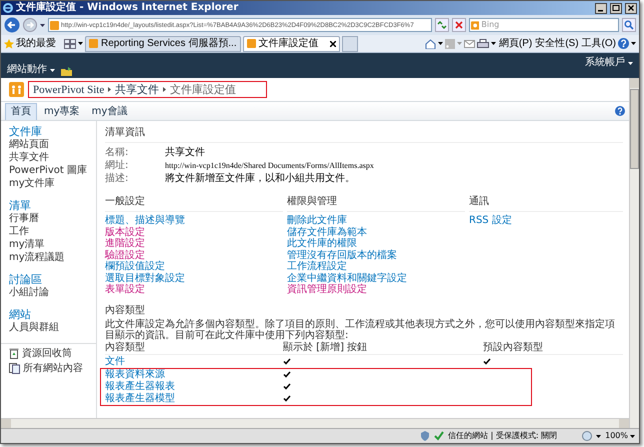  I want to click on settings-link: 工作流程設定, so click(376, 266).